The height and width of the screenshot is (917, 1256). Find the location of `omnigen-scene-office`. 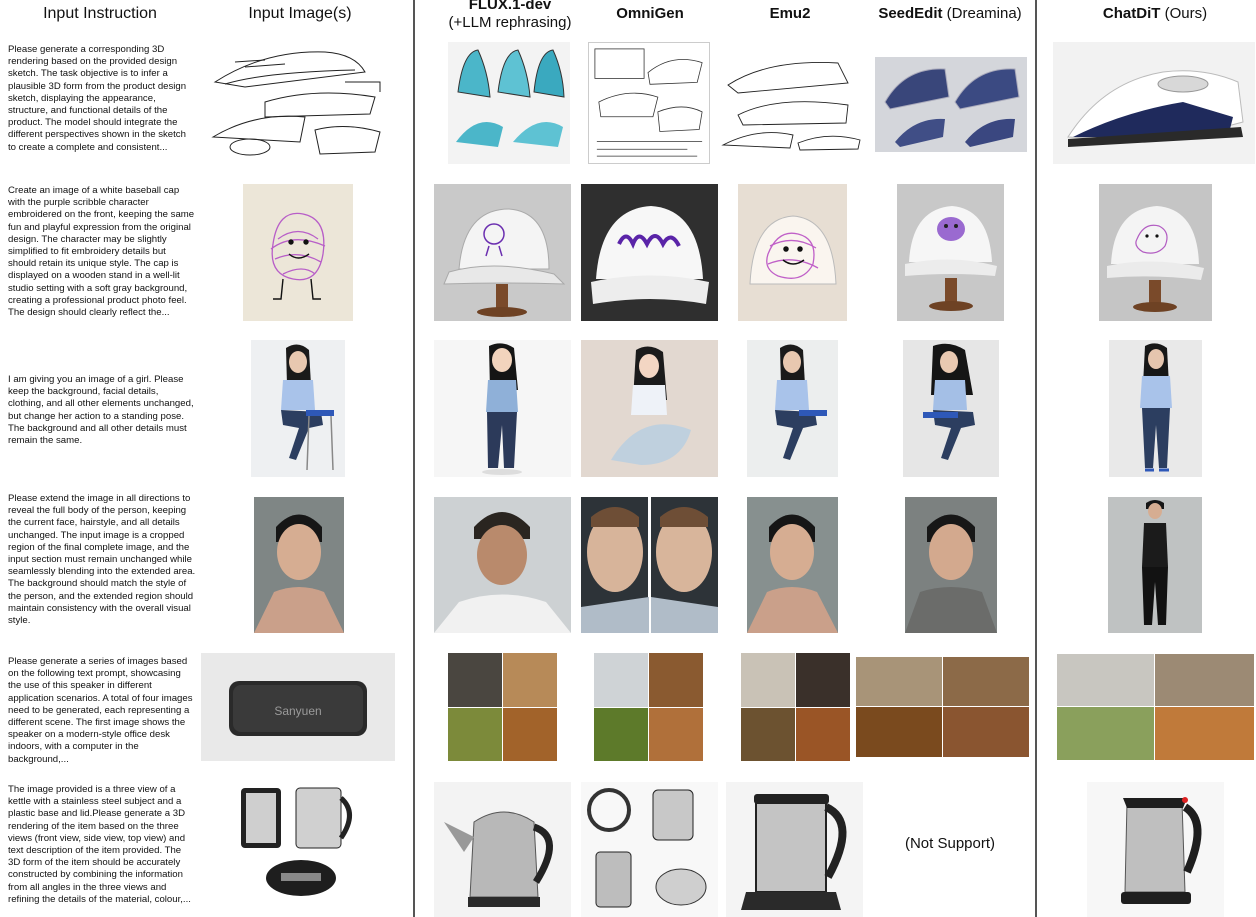

omnigen-scene-office is located at coordinates (621, 680).